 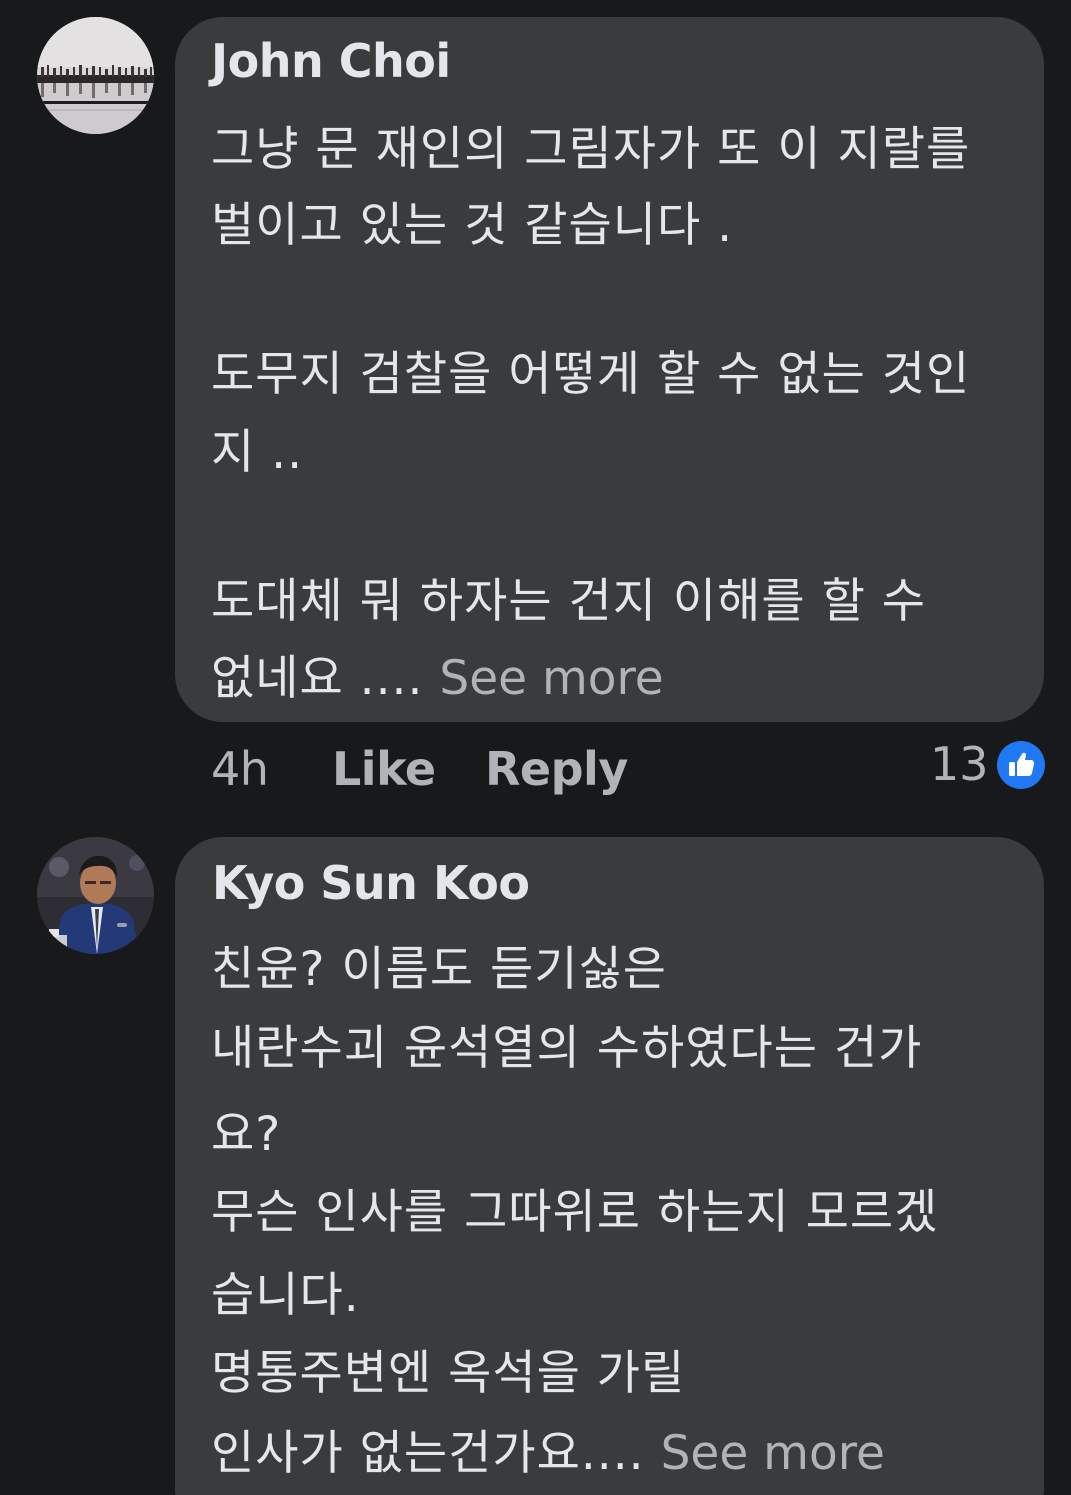 I want to click on thumbs-up-icon, so click(x=1022, y=764).